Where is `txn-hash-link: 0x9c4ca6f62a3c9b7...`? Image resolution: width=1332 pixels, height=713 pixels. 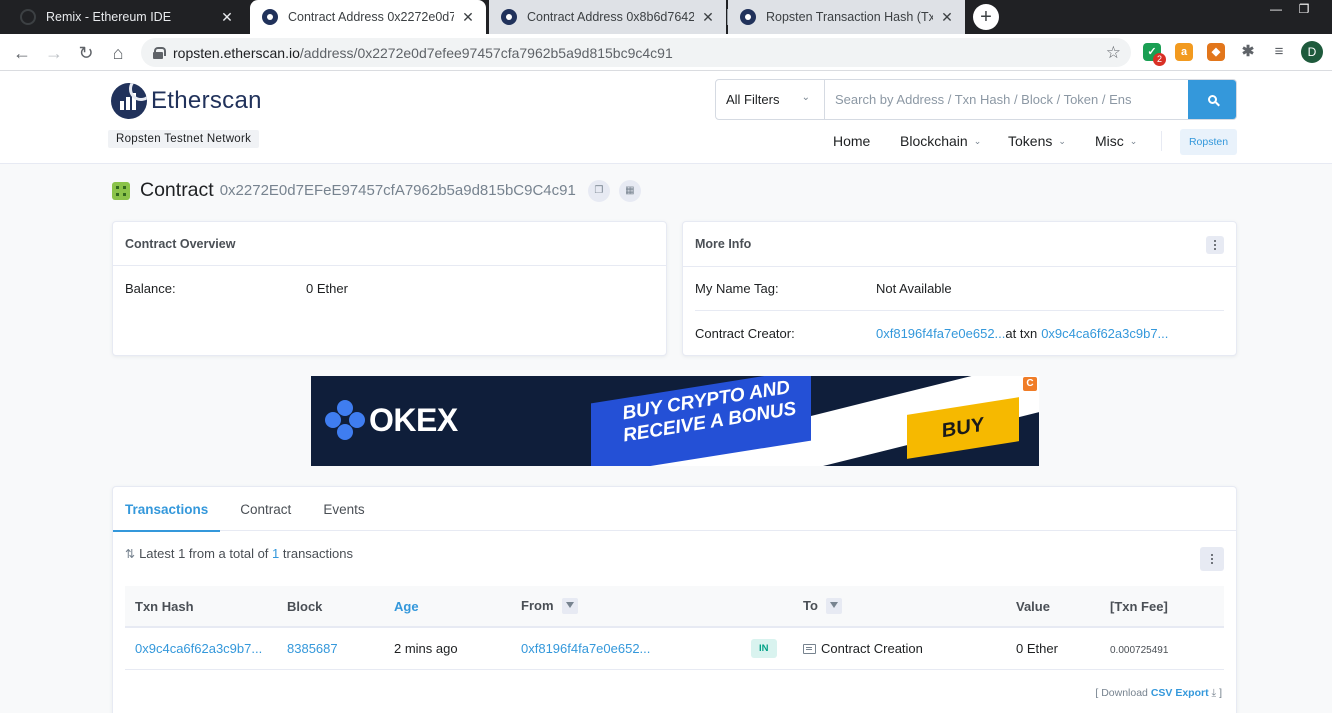 txn-hash-link: 0x9c4ca6f62a3c9b7... is located at coordinates (198, 648).